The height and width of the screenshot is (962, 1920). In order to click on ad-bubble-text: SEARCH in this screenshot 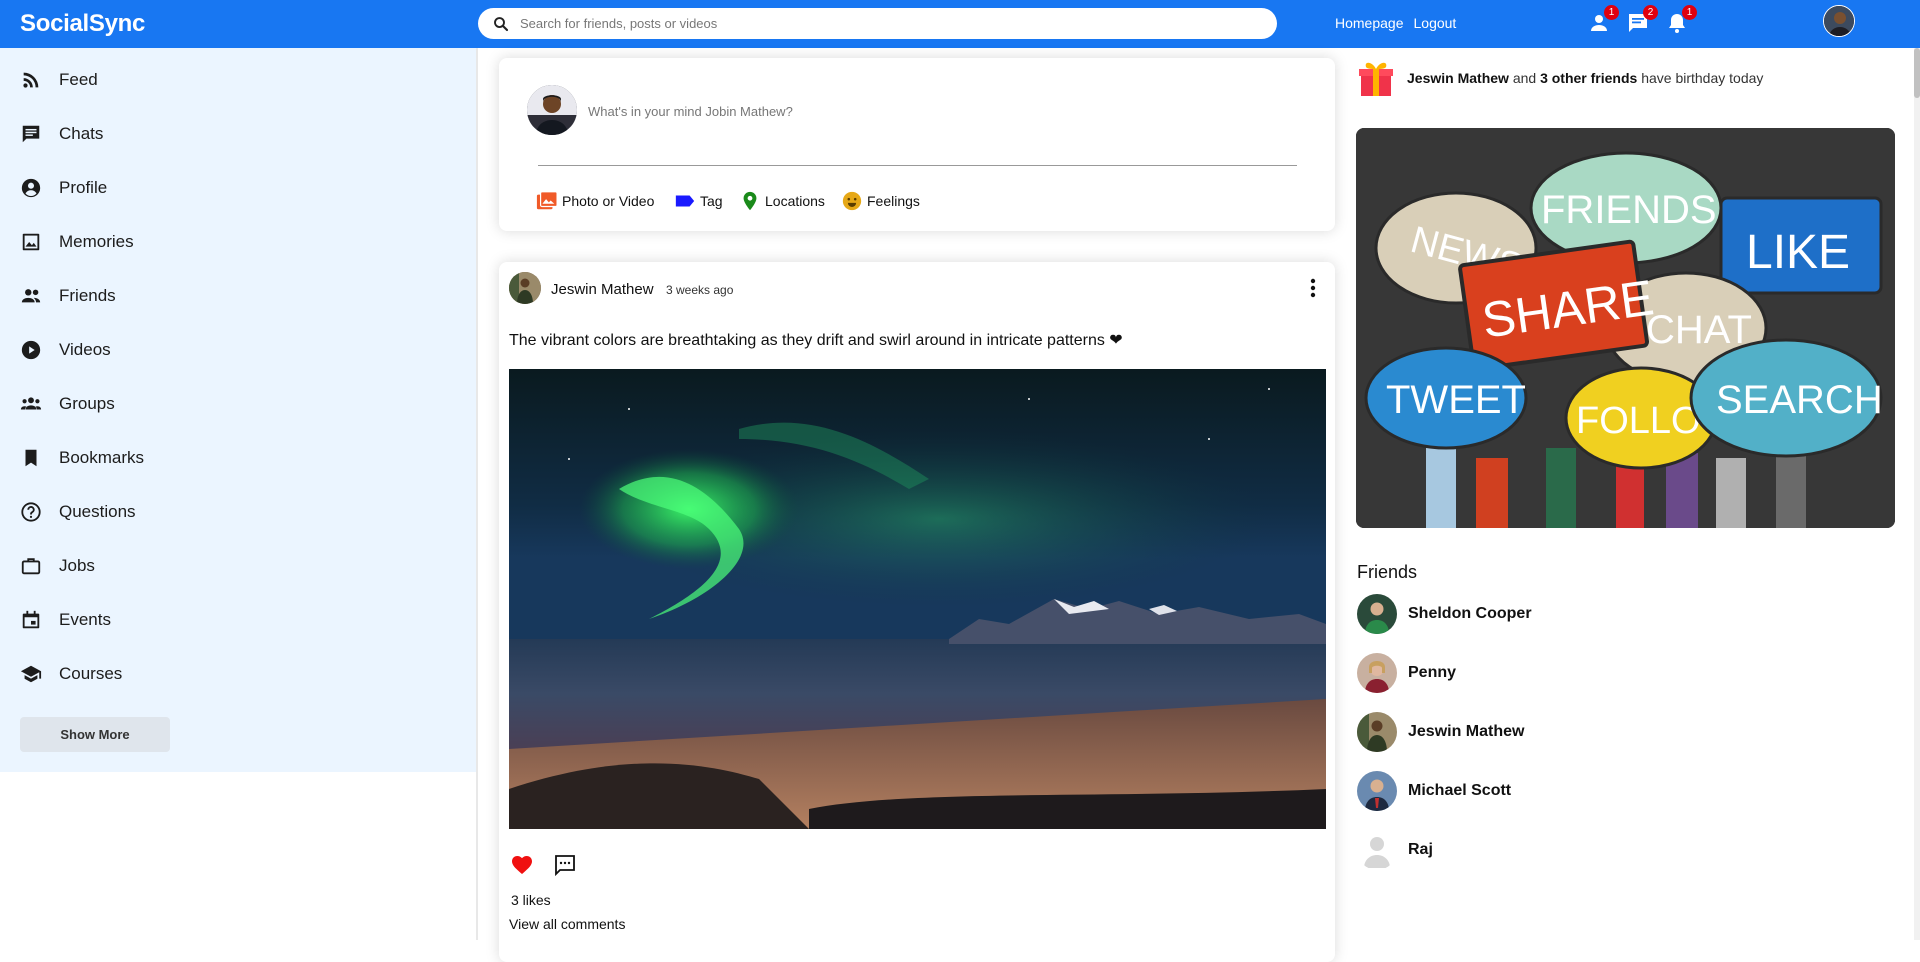, I will do `click(1799, 400)`.